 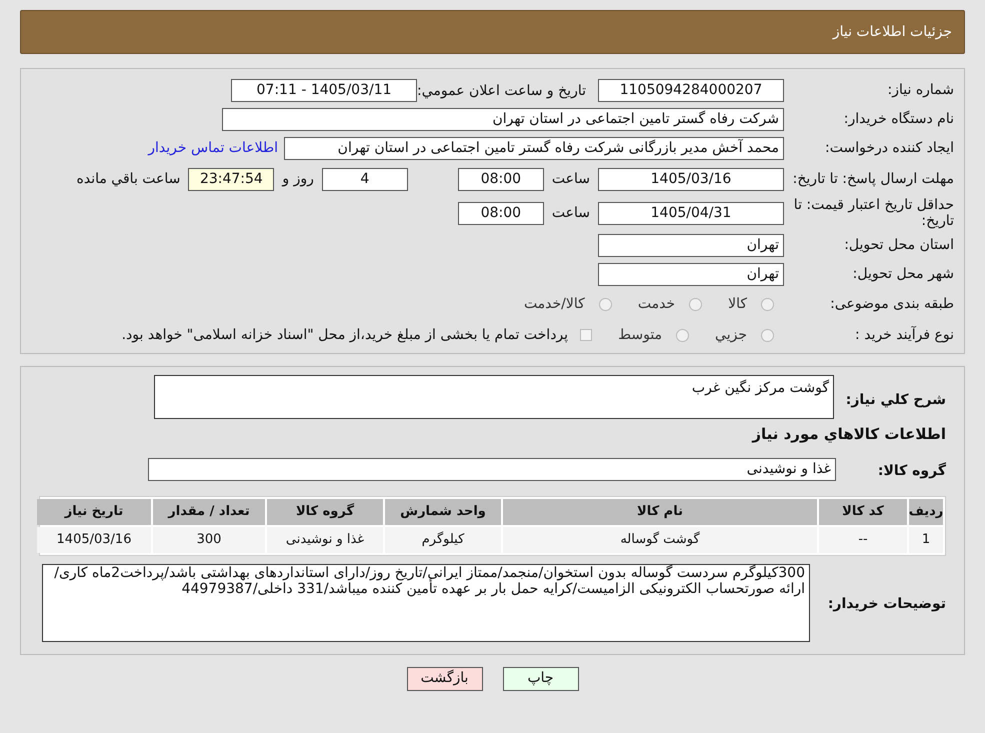 I want to click on radio-label: کالا, so click(x=737, y=304).